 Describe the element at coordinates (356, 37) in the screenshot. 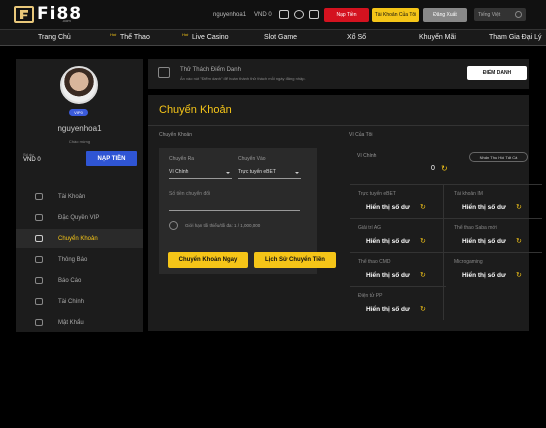

I see `nav-lottery: Xổ Số` at that location.